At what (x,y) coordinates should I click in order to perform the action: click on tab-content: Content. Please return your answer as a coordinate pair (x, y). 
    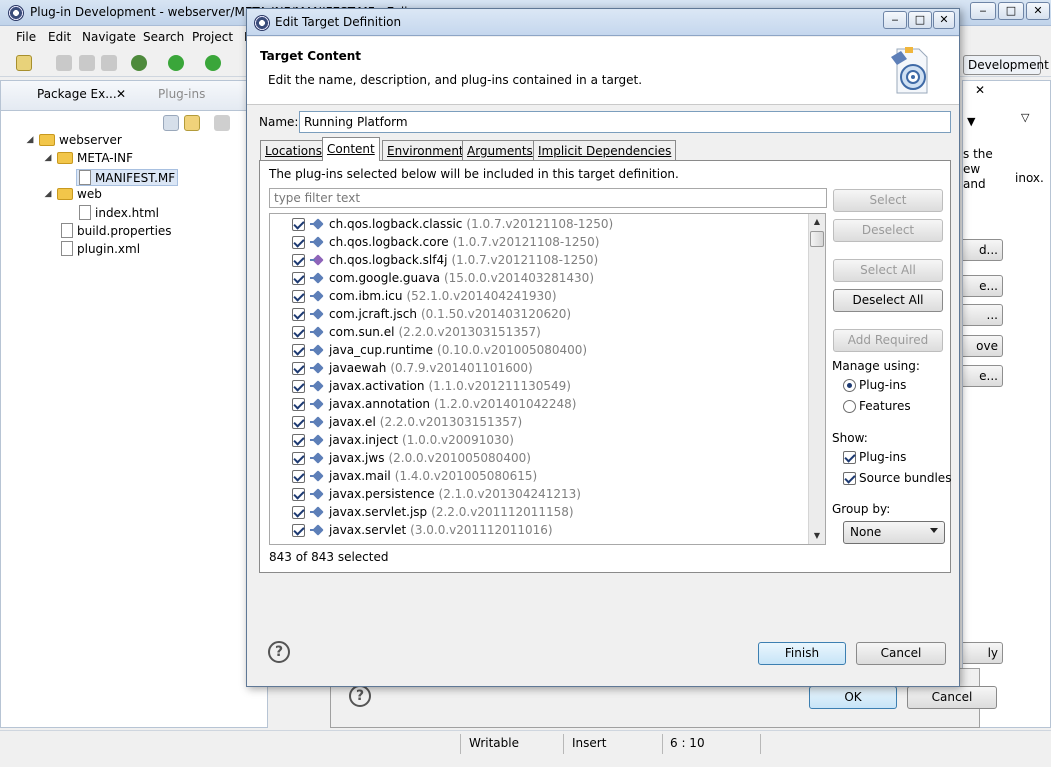
    Looking at the image, I should click on (351, 149).